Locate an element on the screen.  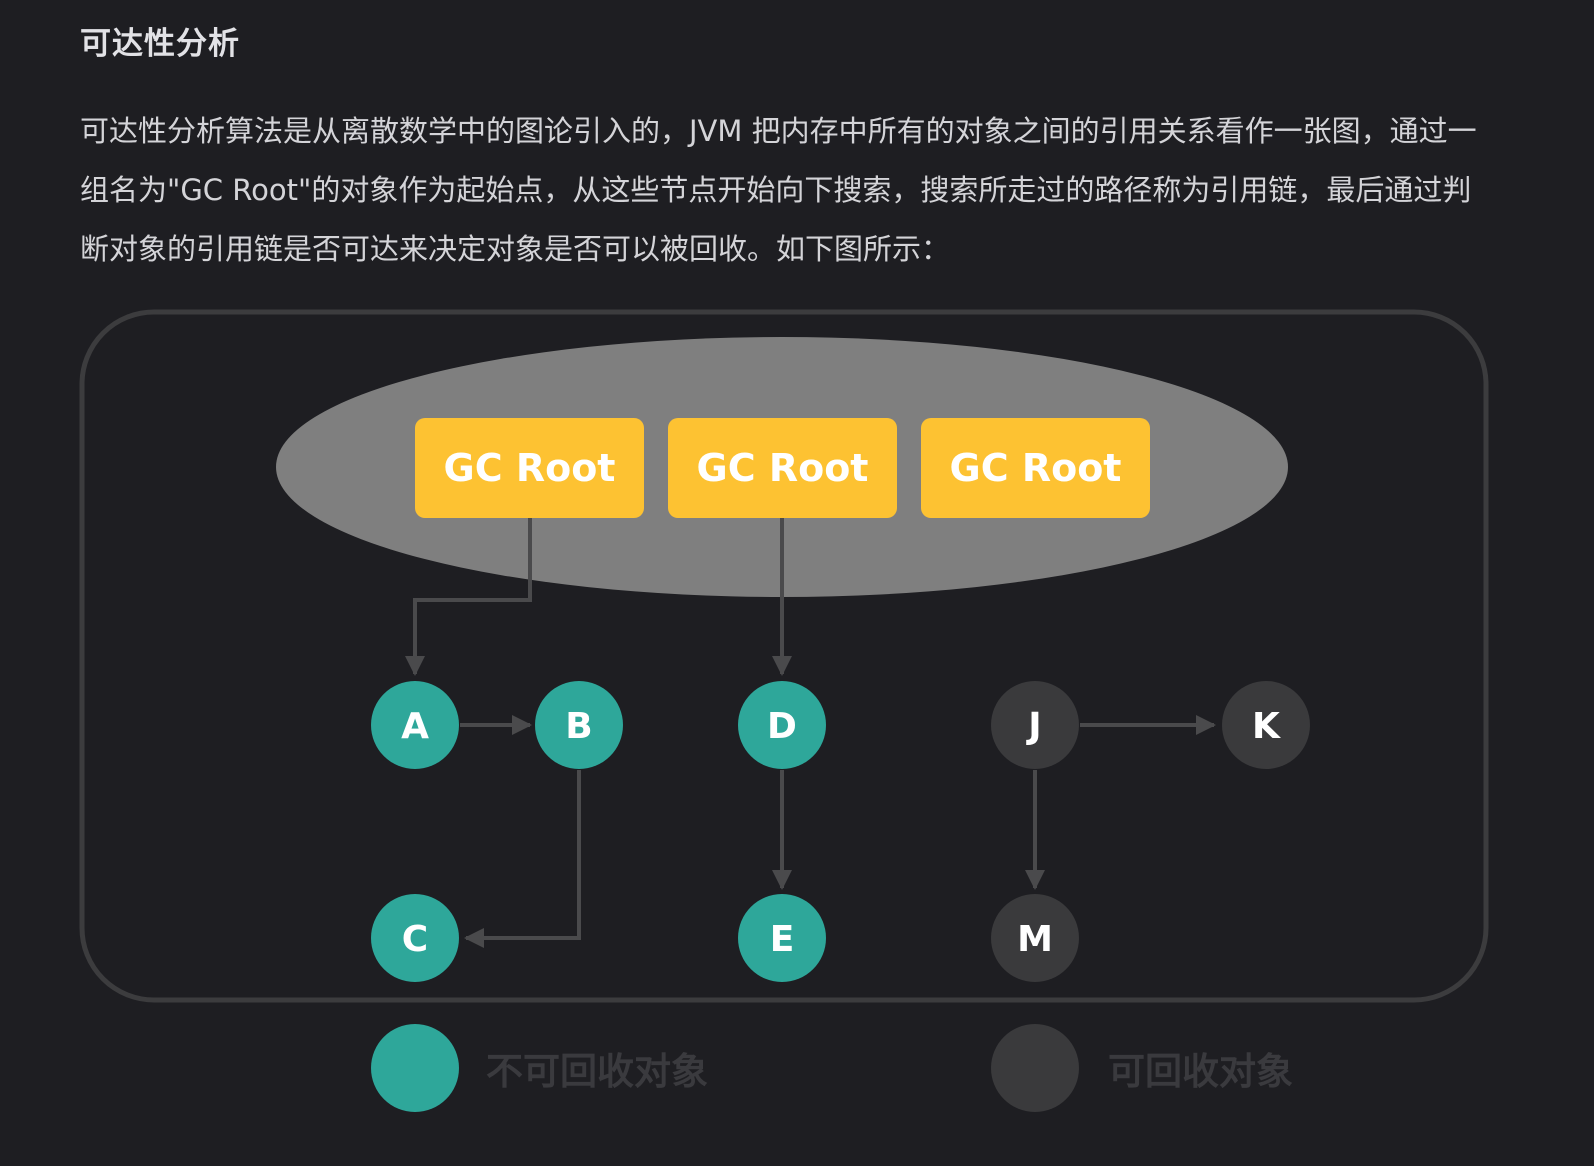
node-c-label: C is located at coordinates (415, 939).